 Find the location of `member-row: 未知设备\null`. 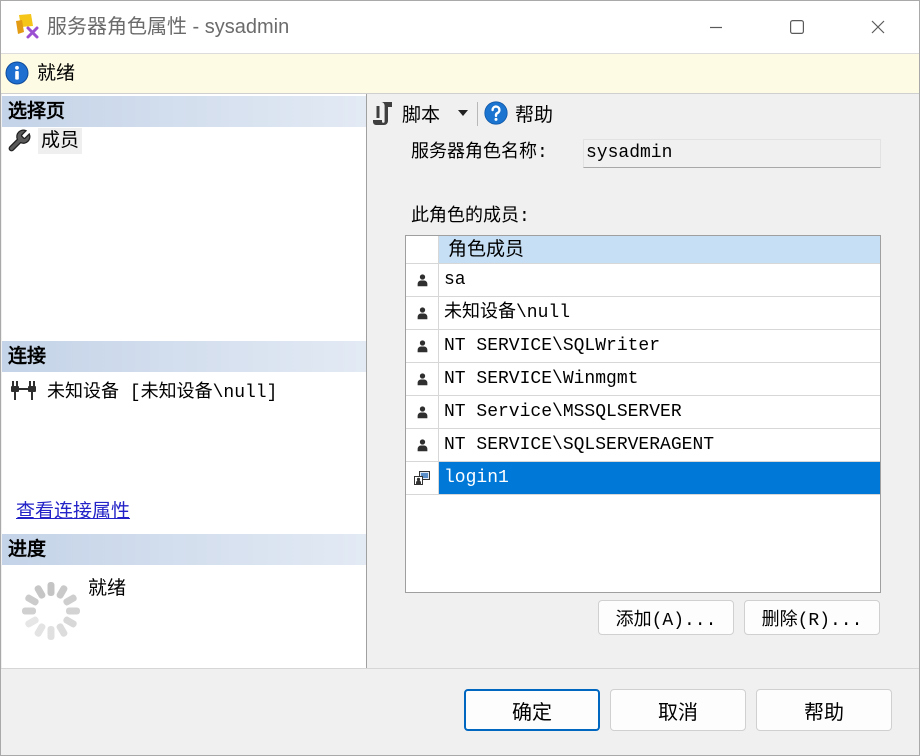

member-row: 未知设备\null is located at coordinates (643, 313).